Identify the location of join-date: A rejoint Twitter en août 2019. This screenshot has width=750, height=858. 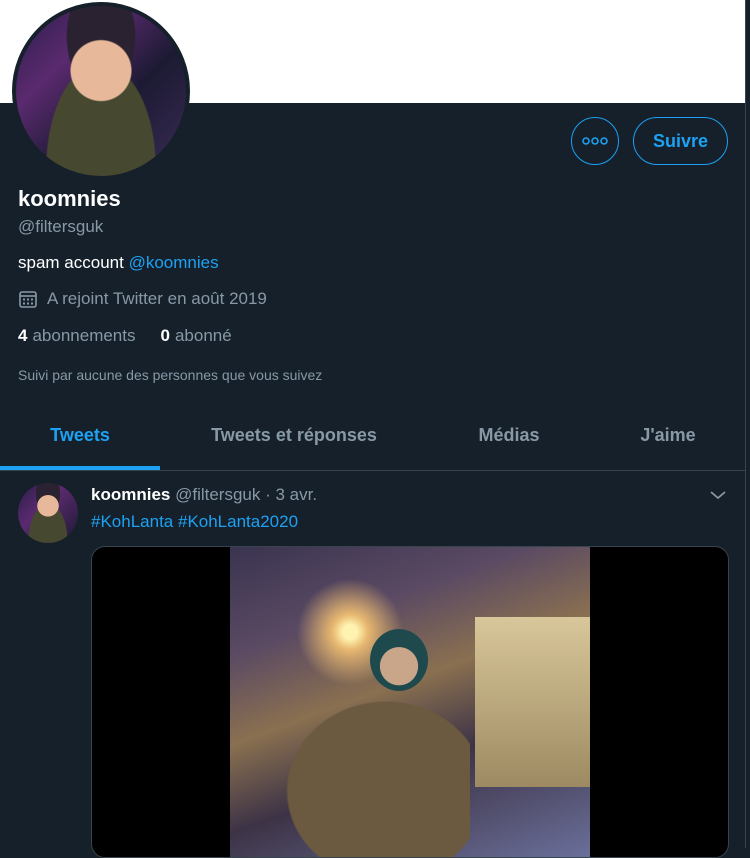
(142, 299).